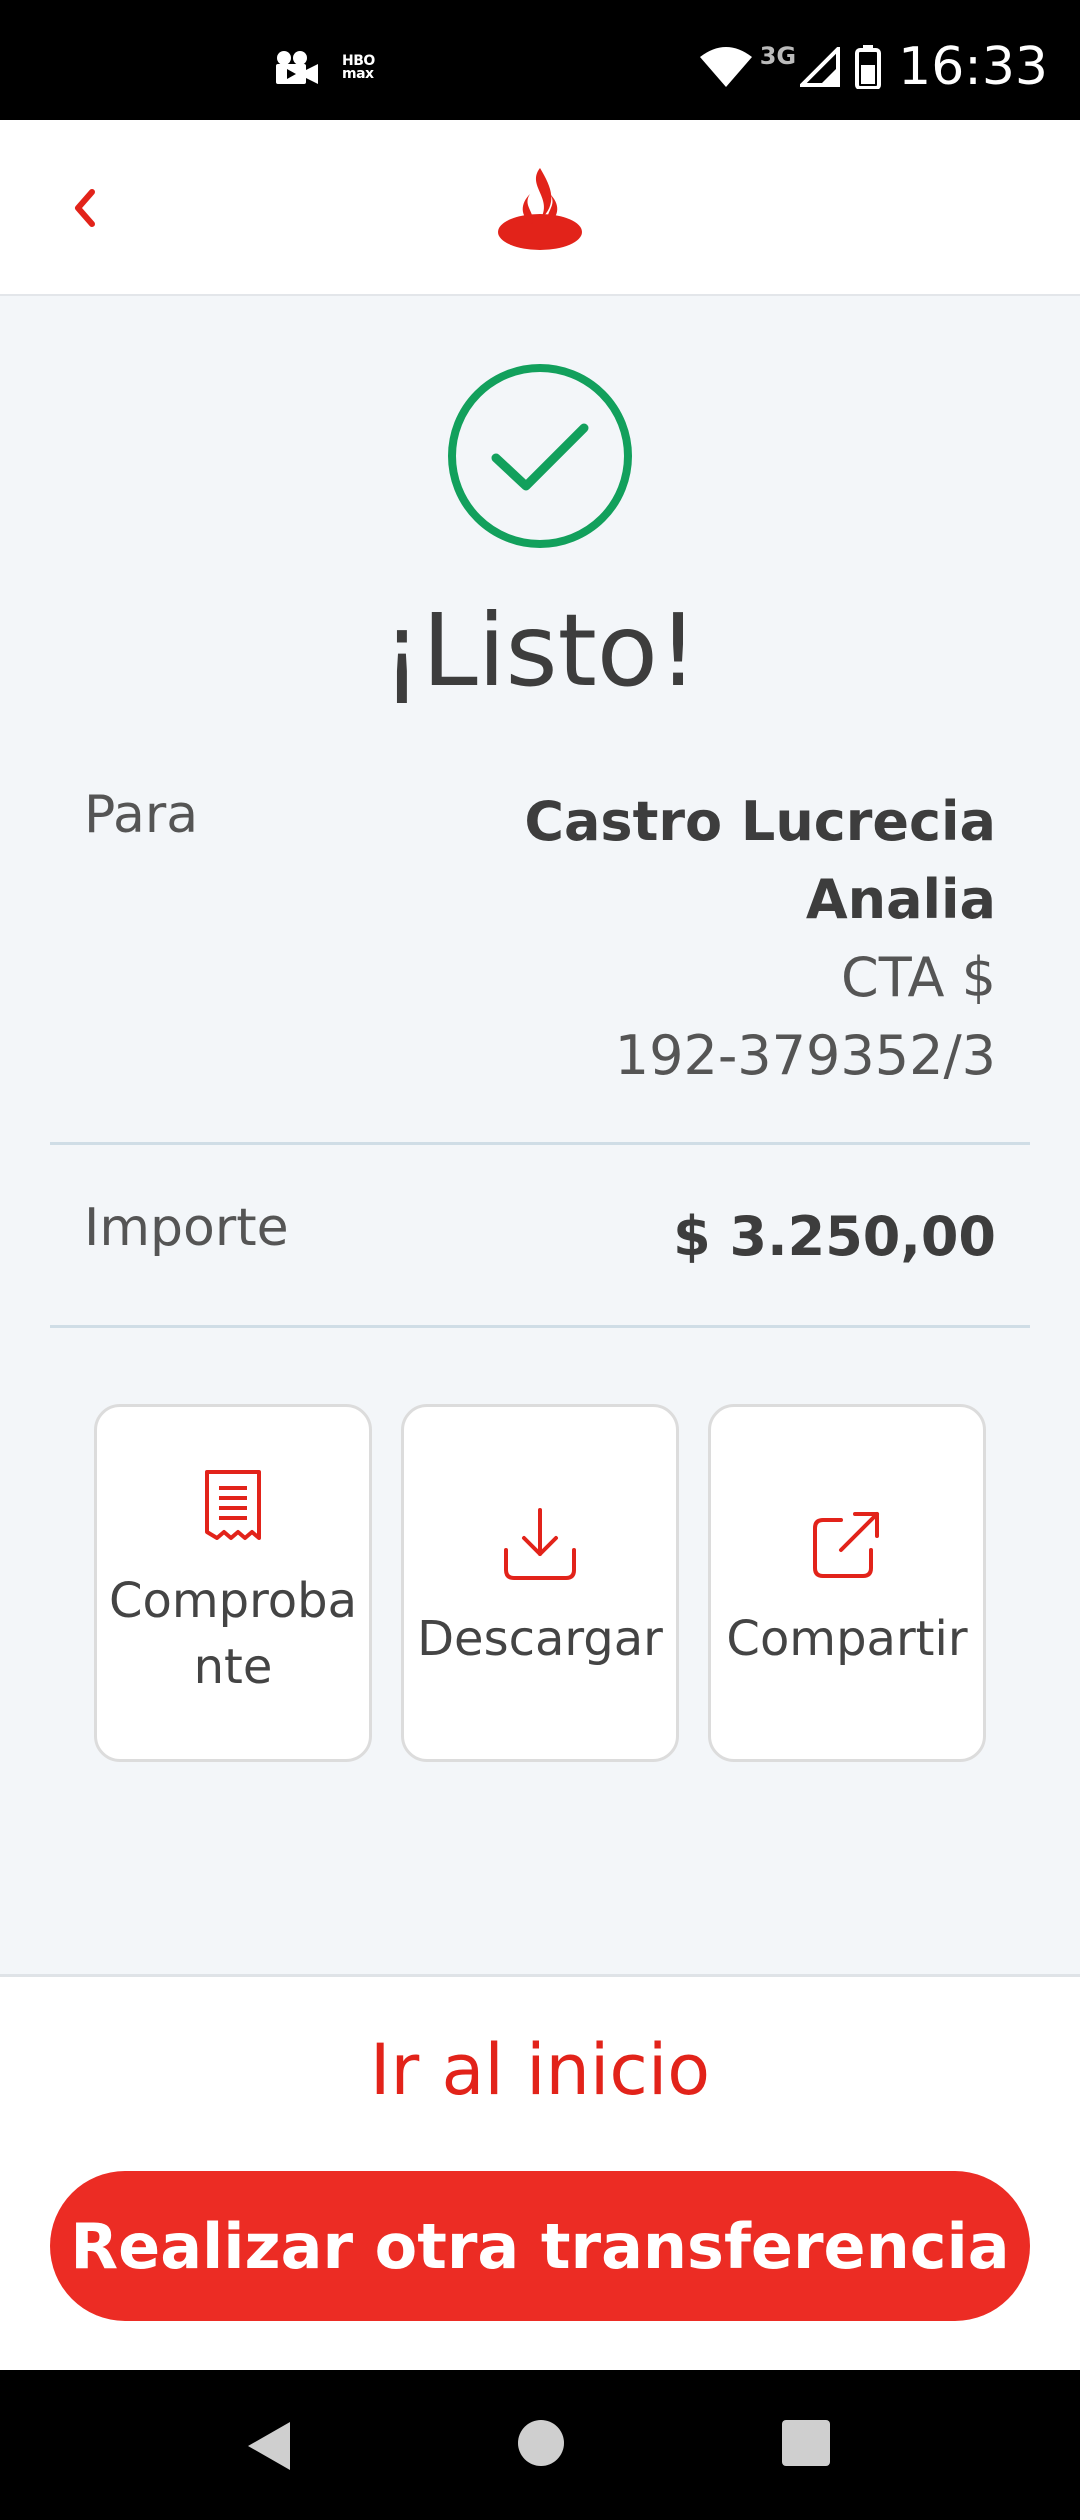 The image size is (1080, 2520). What do you see at coordinates (847, 1639) in the screenshot?
I see `share-label: Compartir` at bounding box center [847, 1639].